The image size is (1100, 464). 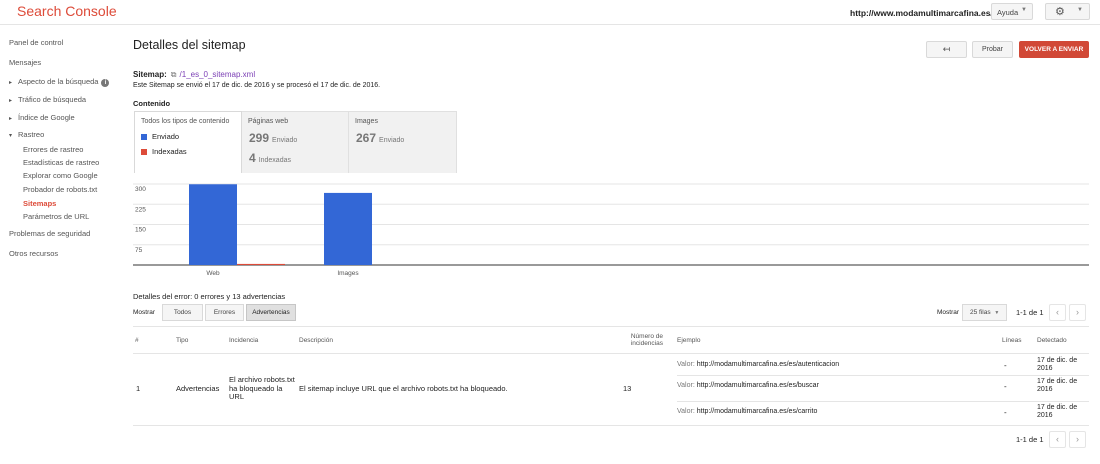 I want to click on sidebar-item-dashboard: Panel de control, so click(x=36, y=42).